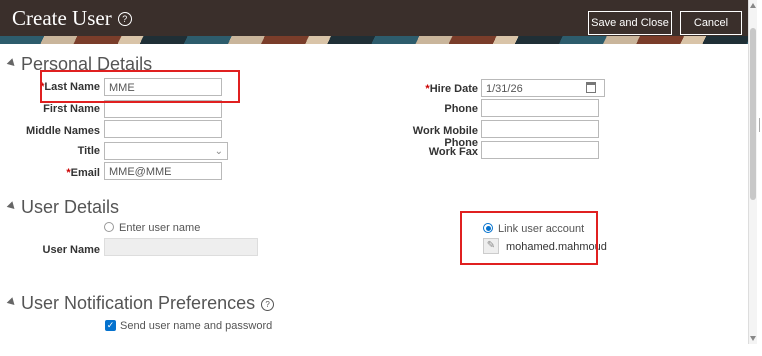 The image size is (762, 356). What do you see at coordinates (140, 86) in the screenshot?
I see `last-name-highlight-box` at bounding box center [140, 86].